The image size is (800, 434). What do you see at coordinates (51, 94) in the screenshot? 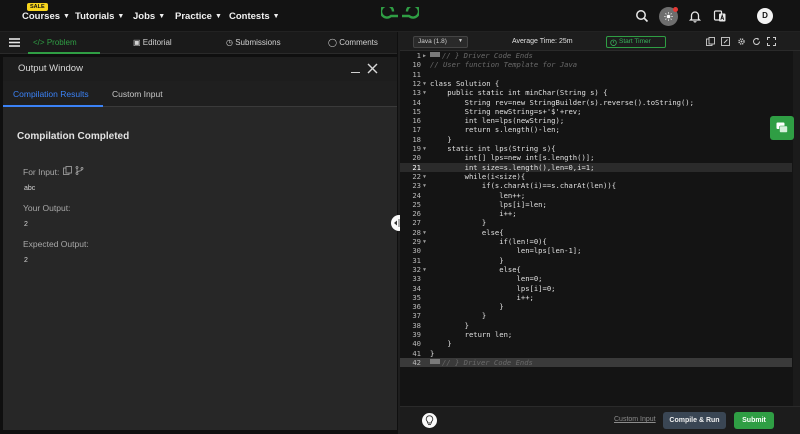
I see `tab-compilation-results: Compilation Results` at bounding box center [51, 94].